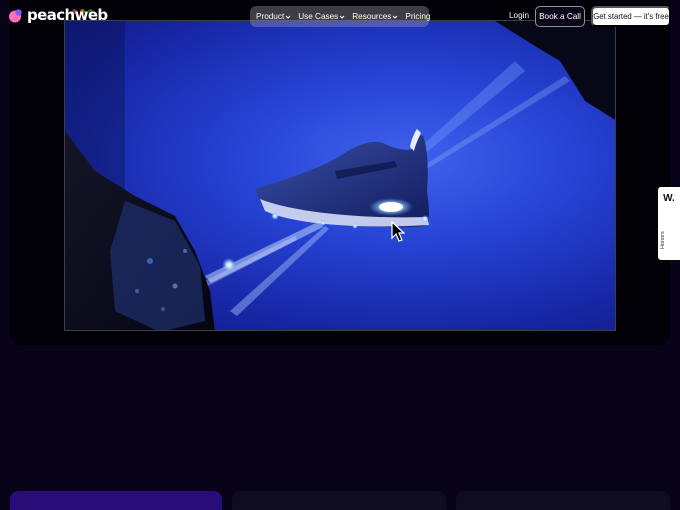 Image resolution: width=680 pixels, height=510 pixels. Describe the element at coordinates (372, 16) in the screenshot. I see `nav-item-label: Resources` at that location.